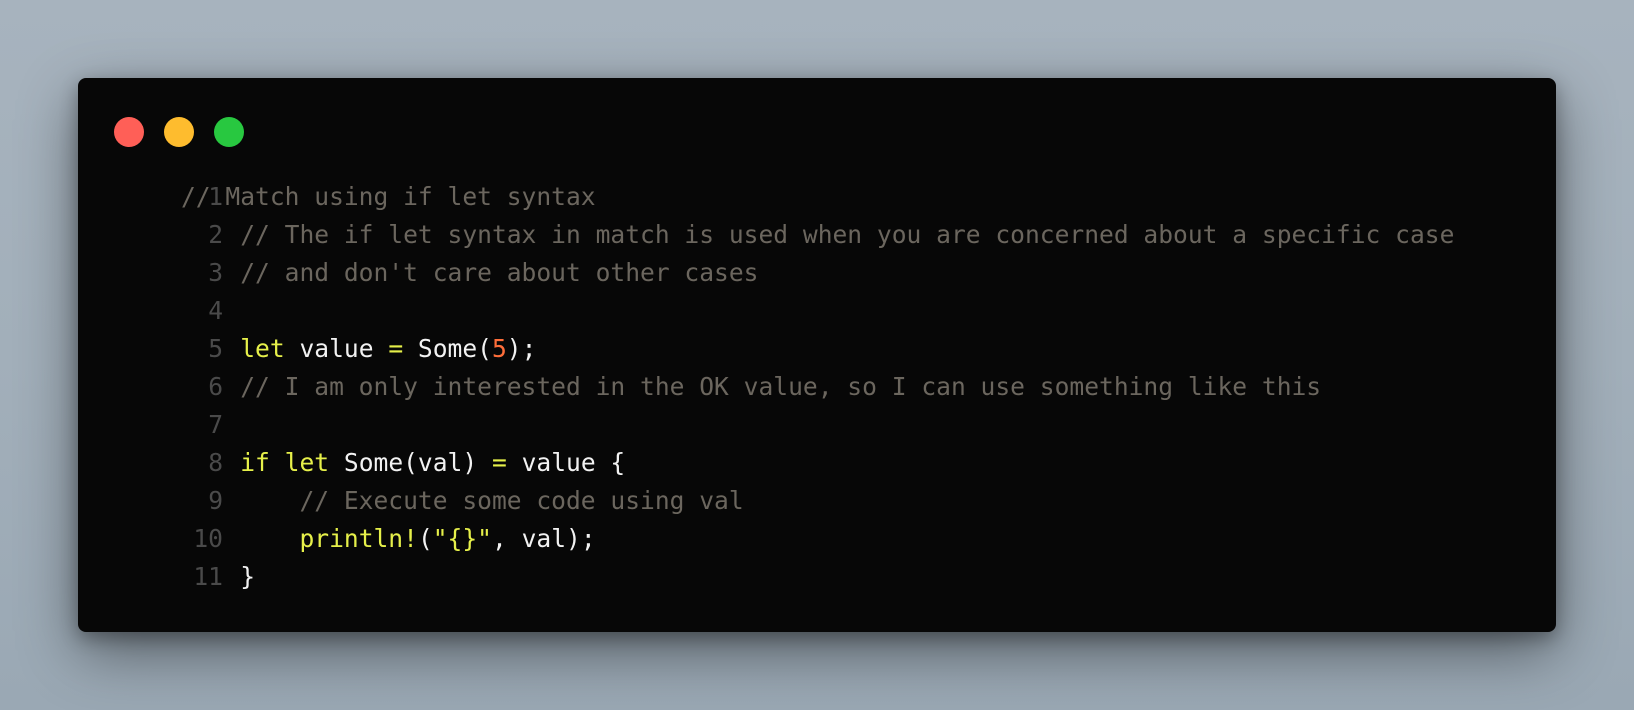 The image size is (1634, 710). I want to click on close-window-dot, so click(129, 132).